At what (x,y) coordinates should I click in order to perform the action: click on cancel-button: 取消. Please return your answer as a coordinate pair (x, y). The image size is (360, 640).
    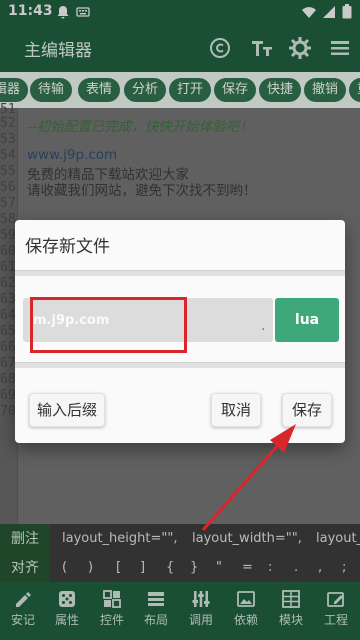
    Looking at the image, I should click on (236, 410).